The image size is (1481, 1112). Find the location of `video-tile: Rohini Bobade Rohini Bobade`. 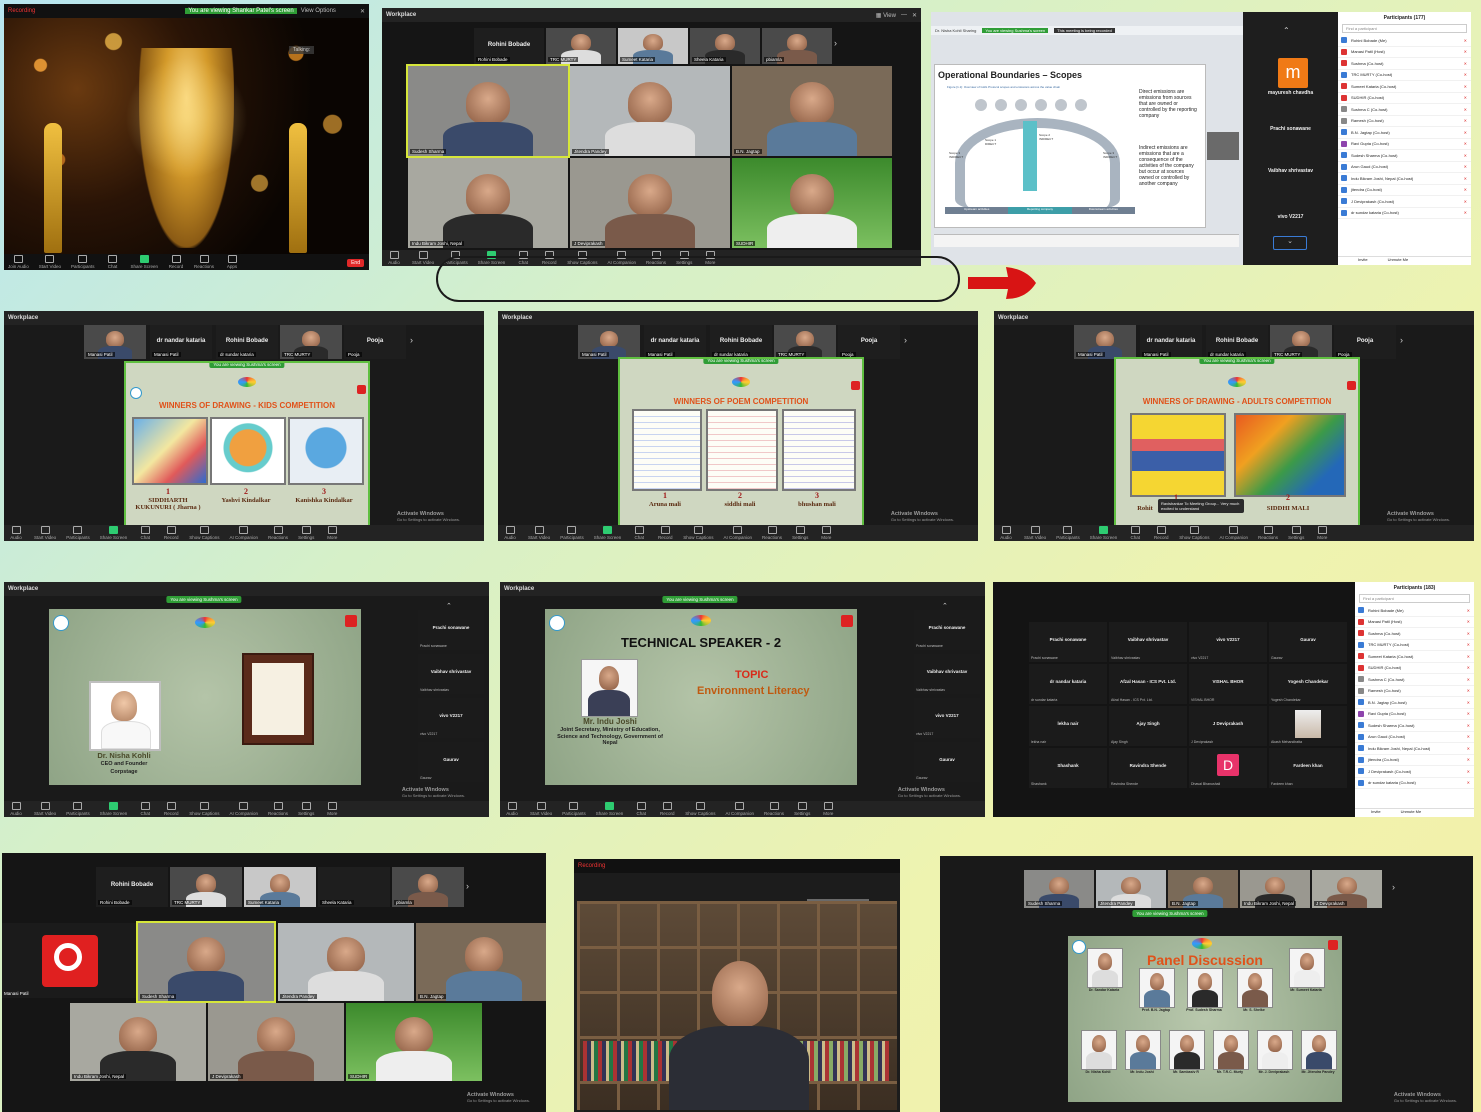

video-tile: Rohini Bobade Rohini Bobade is located at coordinates (132, 887).